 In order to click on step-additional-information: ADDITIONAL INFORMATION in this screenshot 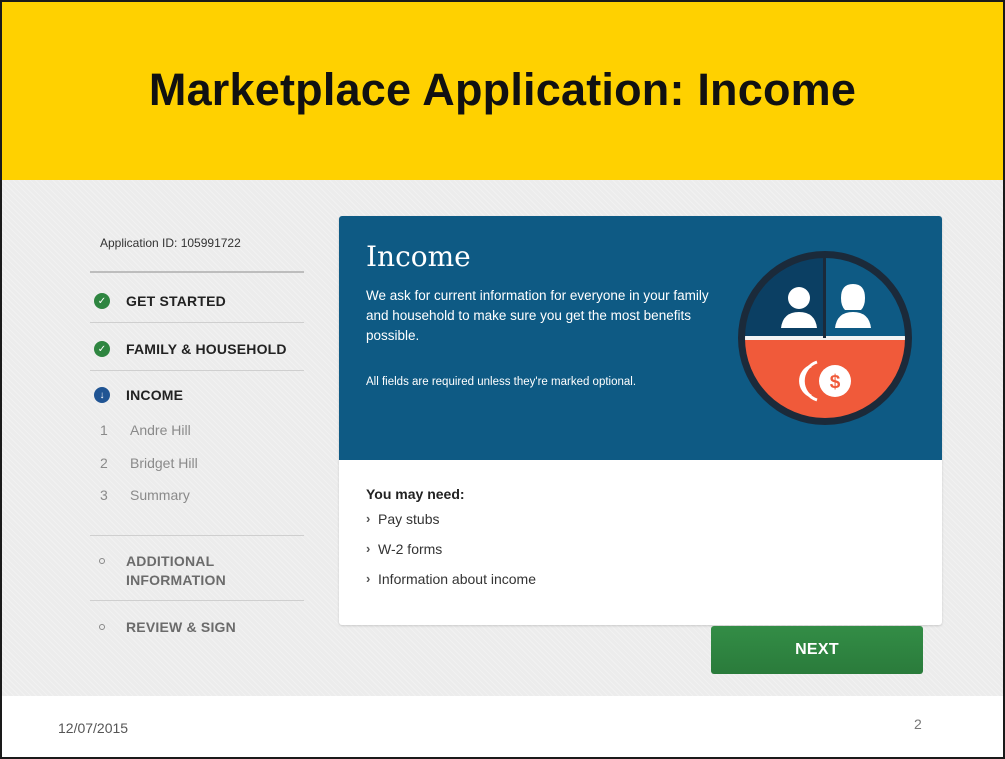, I will do `click(197, 571)`.